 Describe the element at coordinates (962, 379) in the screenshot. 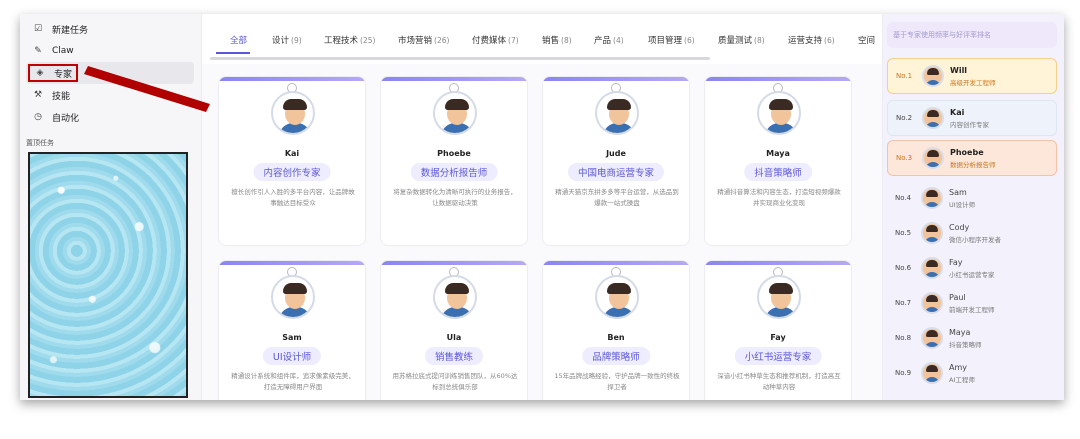

I see `rank-role: AI工程师` at that location.